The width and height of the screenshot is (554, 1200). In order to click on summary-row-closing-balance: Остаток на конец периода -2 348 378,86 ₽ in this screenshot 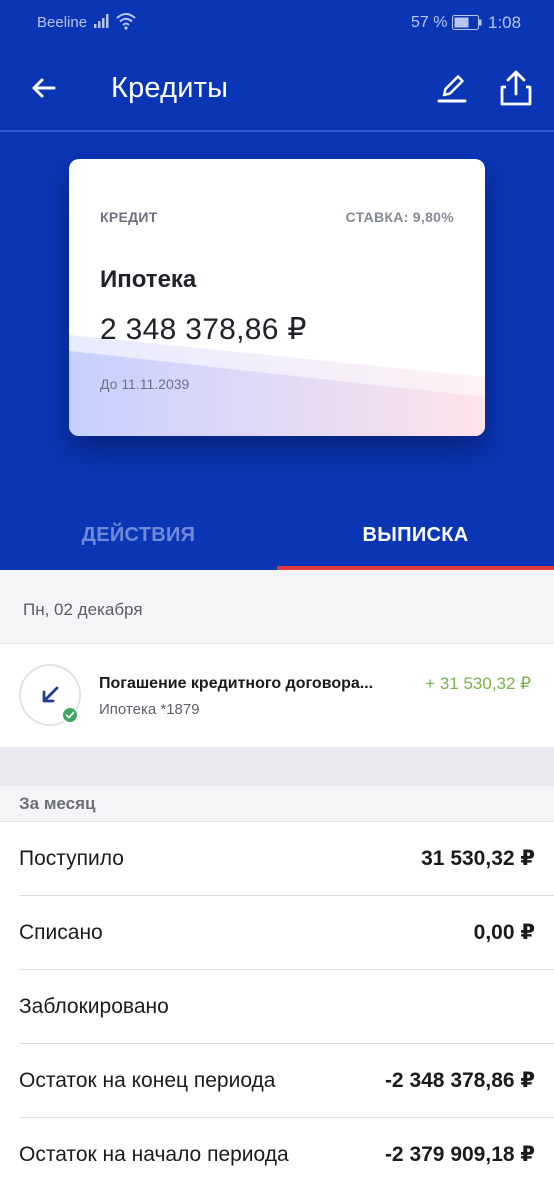, I will do `click(277, 1081)`.